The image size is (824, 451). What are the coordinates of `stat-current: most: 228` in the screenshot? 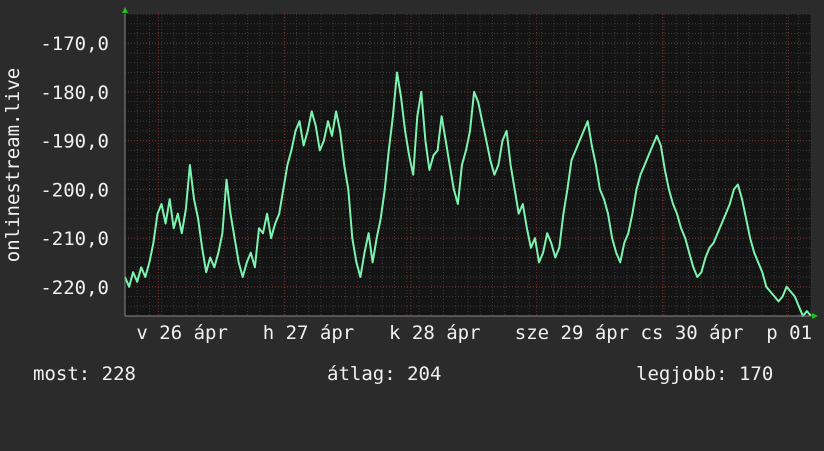 It's located at (84, 374).